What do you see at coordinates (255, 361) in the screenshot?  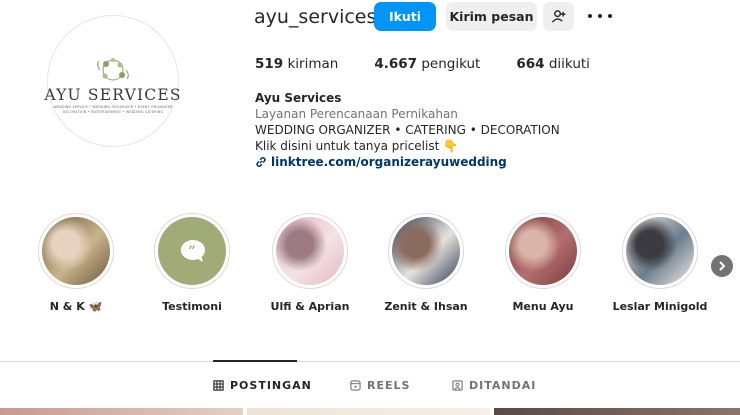 I see `active-tab-indicator` at bounding box center [255, 361].